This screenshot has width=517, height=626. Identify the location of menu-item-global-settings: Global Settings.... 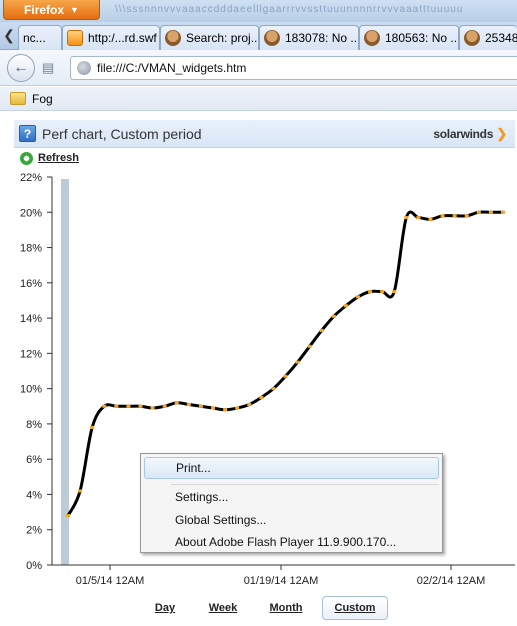
(291, 520).